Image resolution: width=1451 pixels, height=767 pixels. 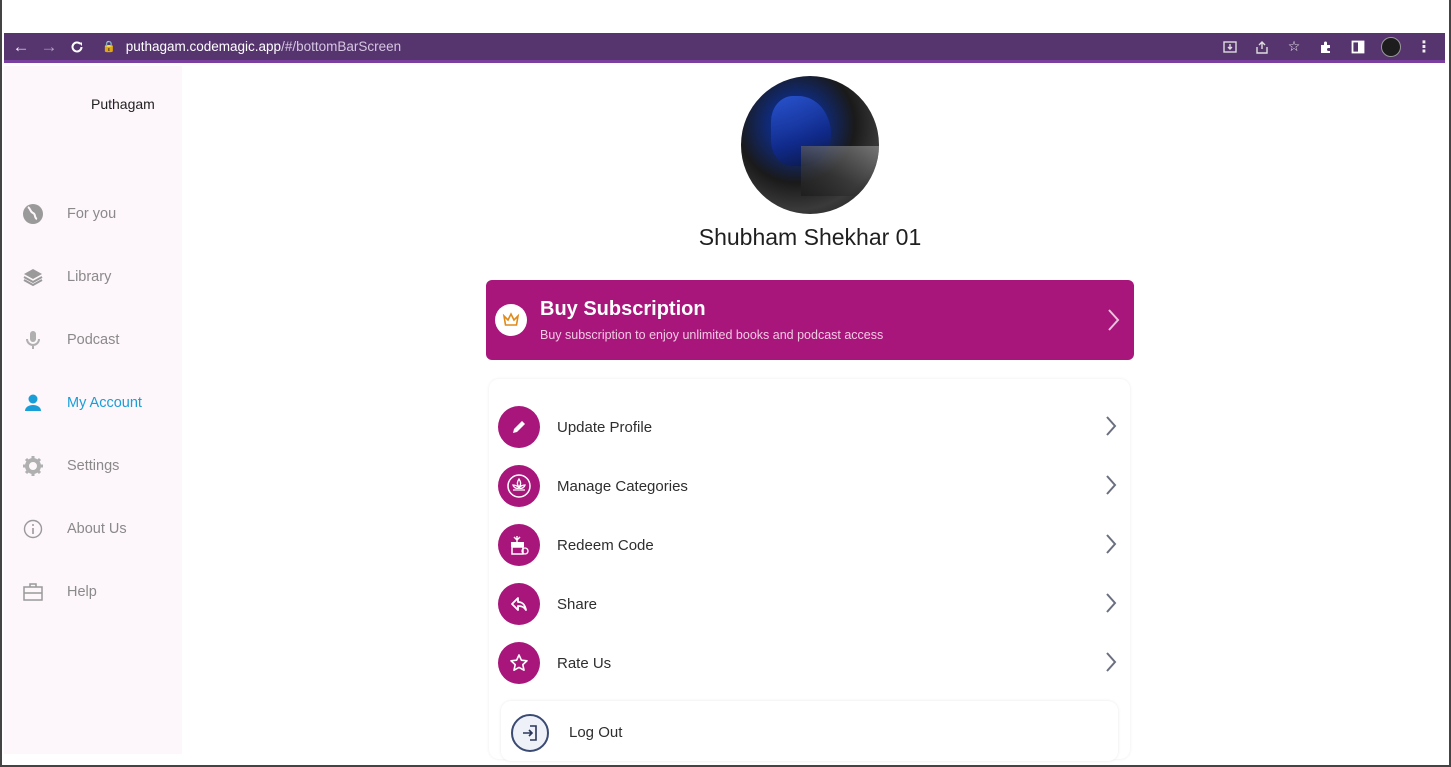 I want to click on microphone-icon, so click(x=33, y=340).